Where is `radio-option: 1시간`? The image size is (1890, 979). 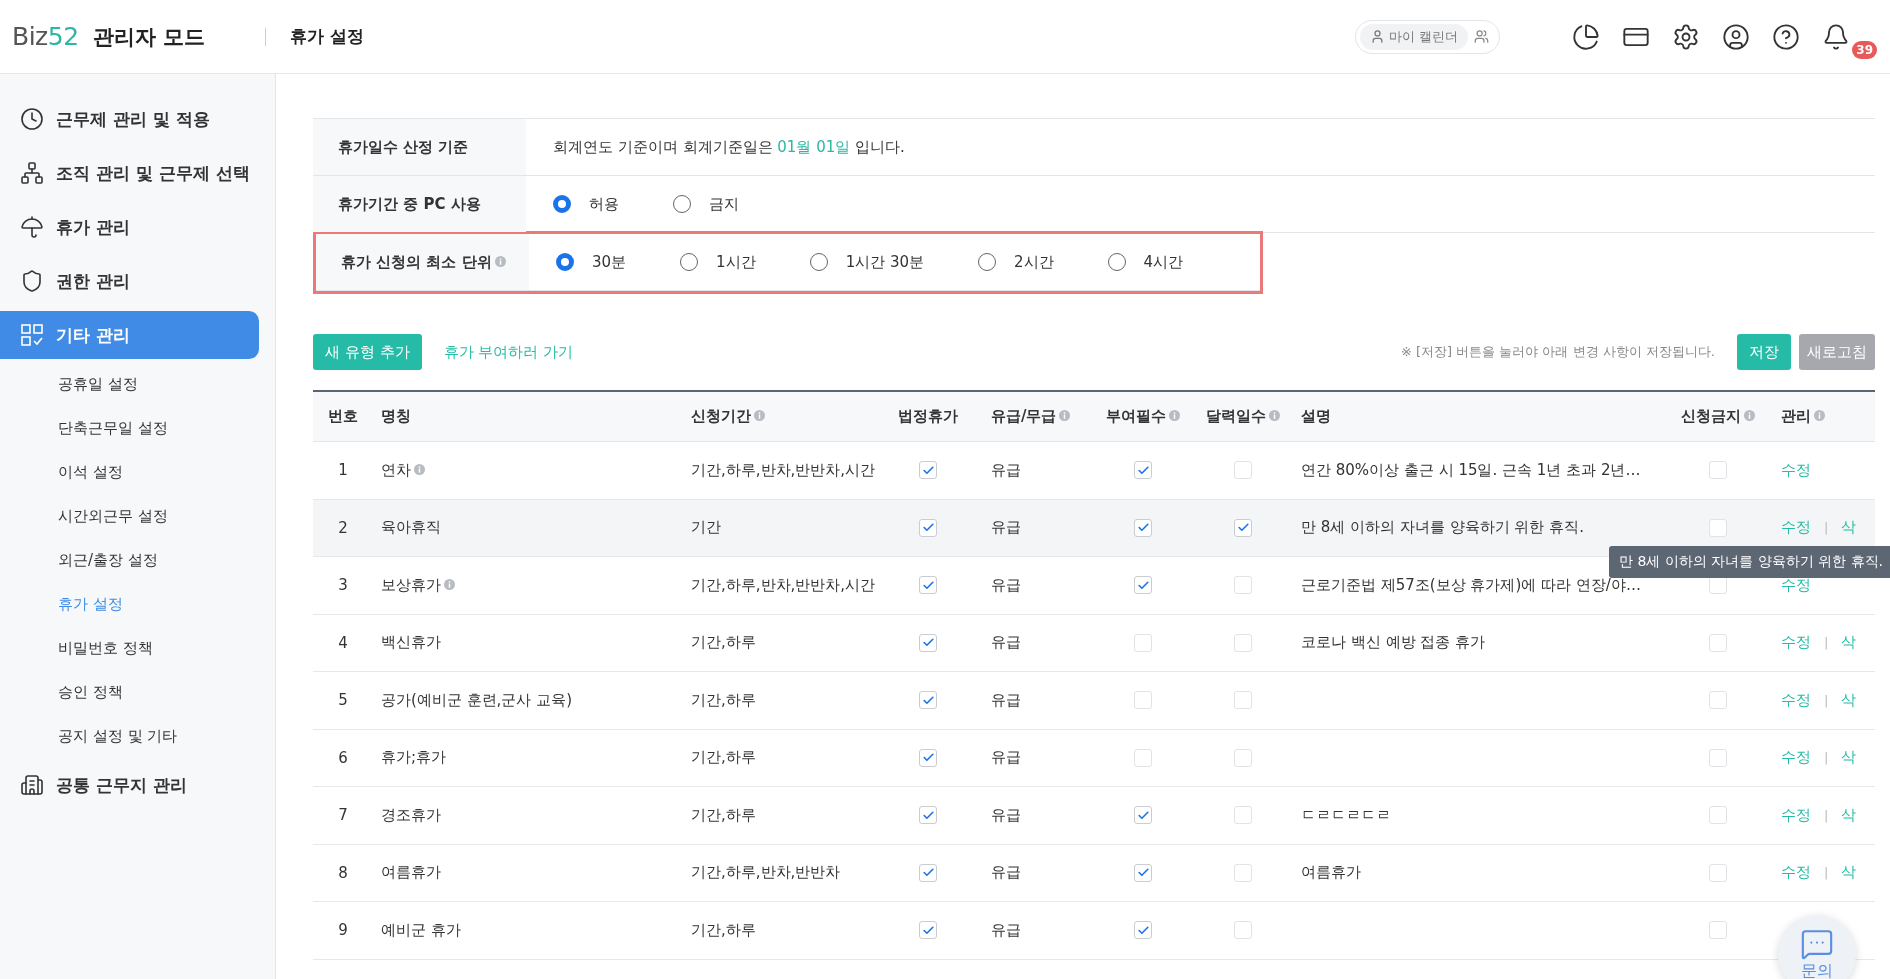 radio-option: 1시간 is located at coordinates (718, 262).